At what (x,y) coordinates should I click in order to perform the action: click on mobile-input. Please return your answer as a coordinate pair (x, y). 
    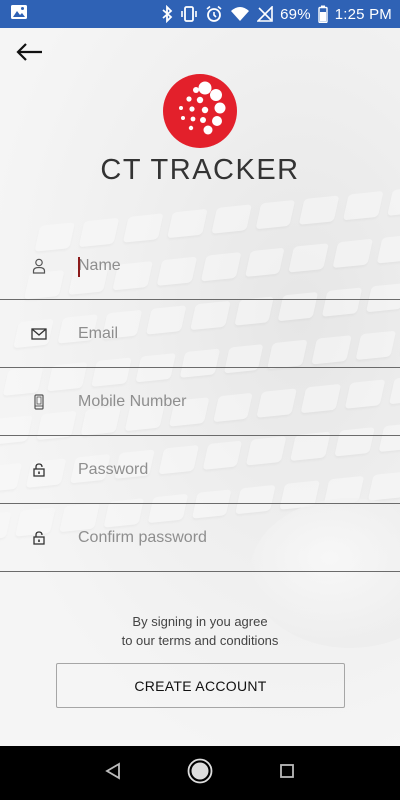
    Looking at the image, I should click on (228, 401).